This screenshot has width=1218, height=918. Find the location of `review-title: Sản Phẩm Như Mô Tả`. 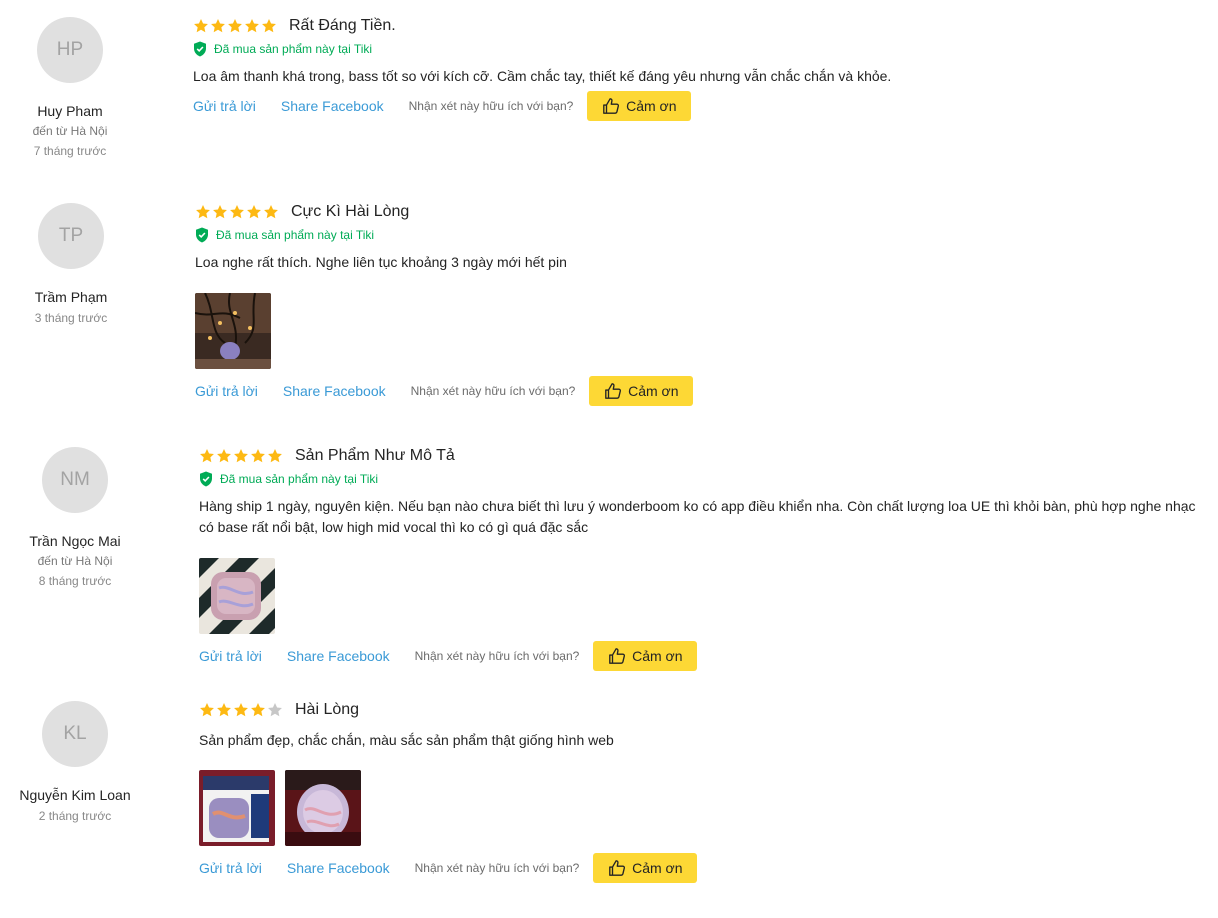

review-title: Sản Phẩm Như Mô Tả is located at coordinates (375, 455).